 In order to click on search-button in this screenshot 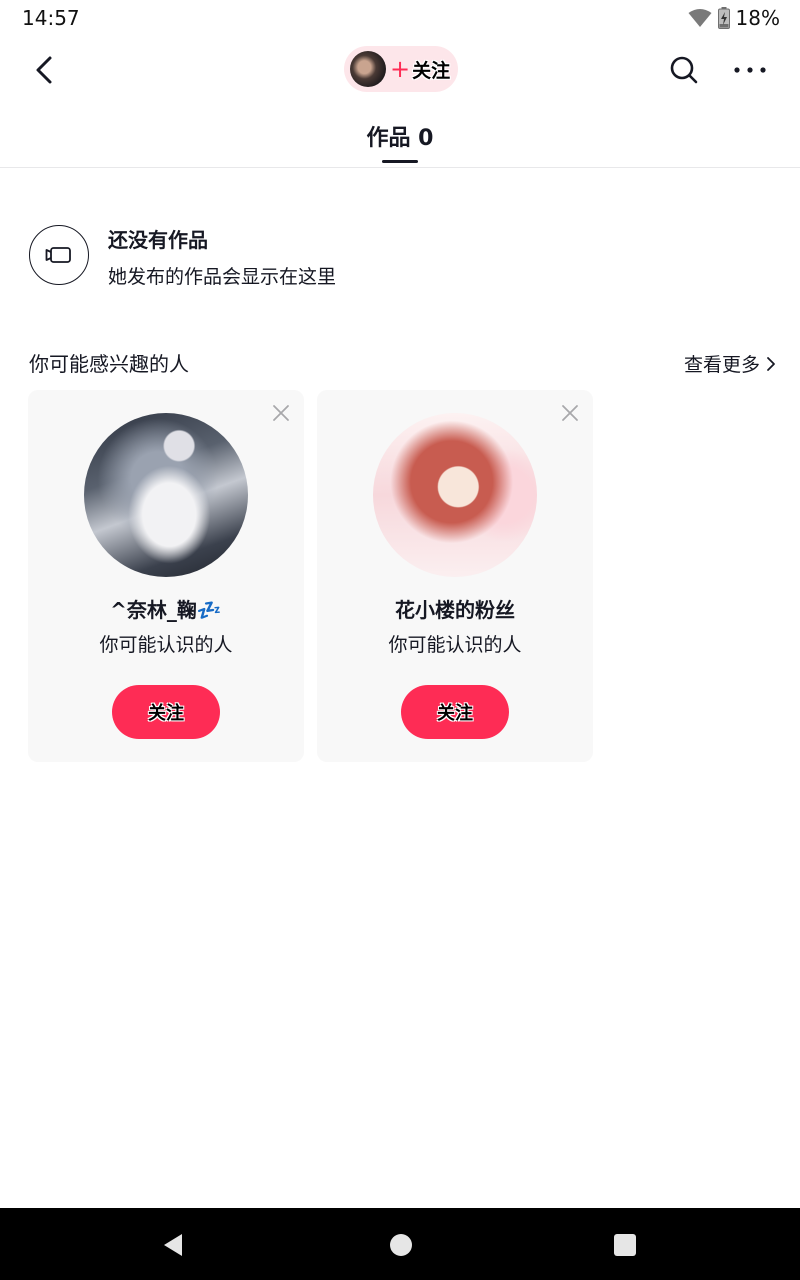, I will do `click(684, 70)`.